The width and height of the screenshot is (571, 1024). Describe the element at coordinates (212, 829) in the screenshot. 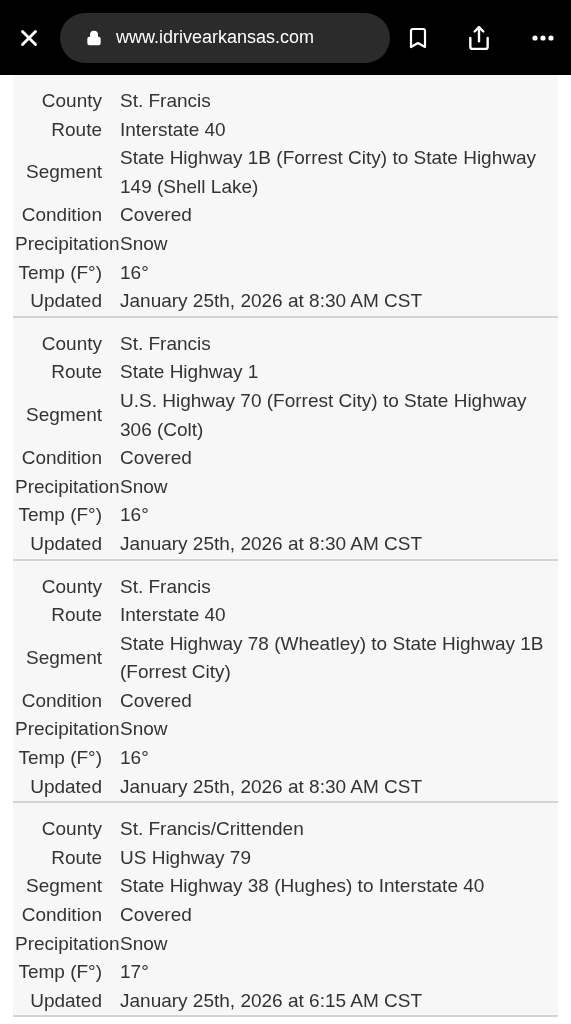

I see `field-value: St. Francis/Crittenden` at that location.